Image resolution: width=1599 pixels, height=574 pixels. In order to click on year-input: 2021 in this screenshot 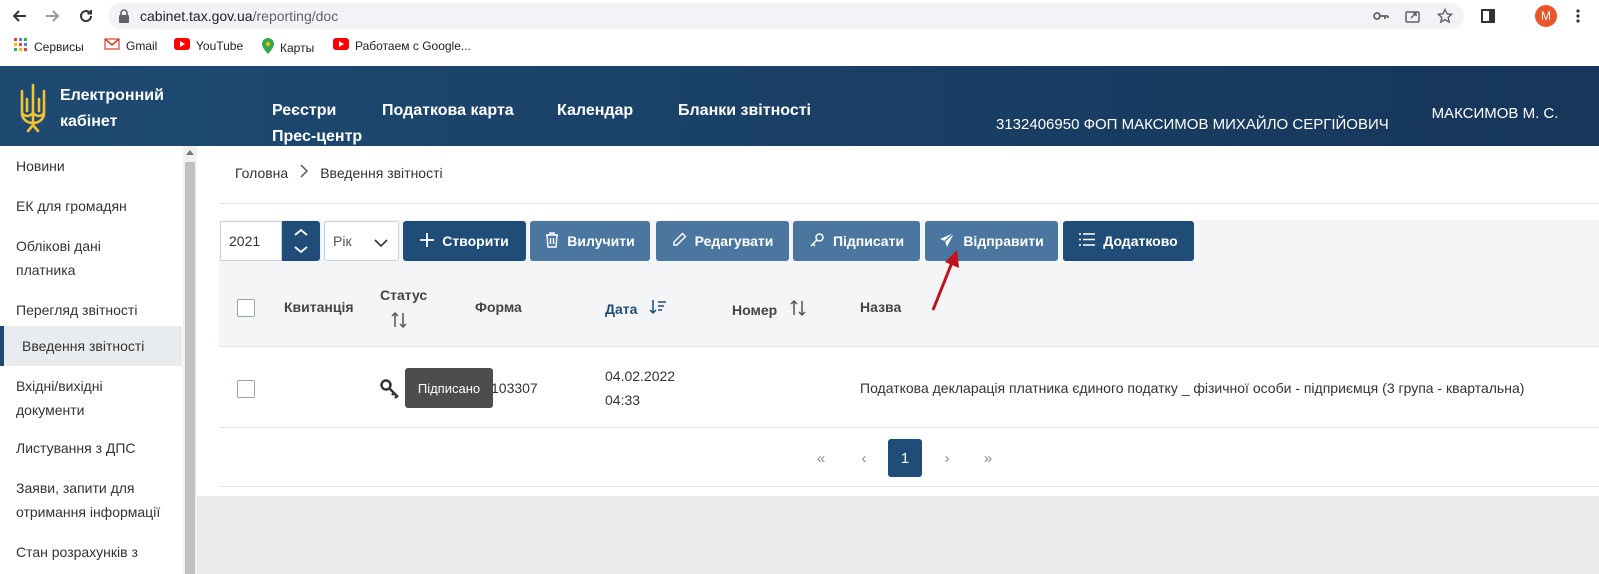, I will do `click(251, 241)`.